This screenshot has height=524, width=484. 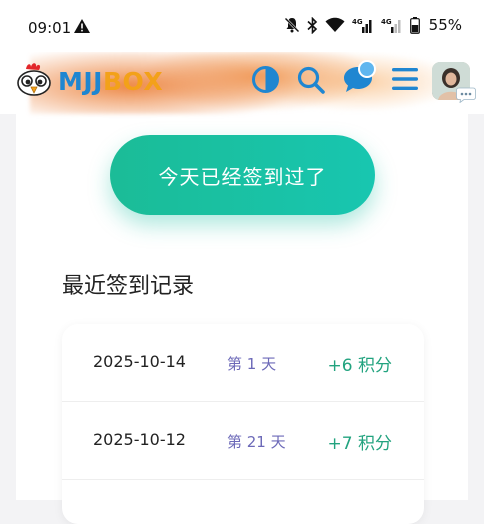 What do you see at coordinates (335, 24) in the screenshot?
I see `wifi-icon` at bounding box center [335, 24].